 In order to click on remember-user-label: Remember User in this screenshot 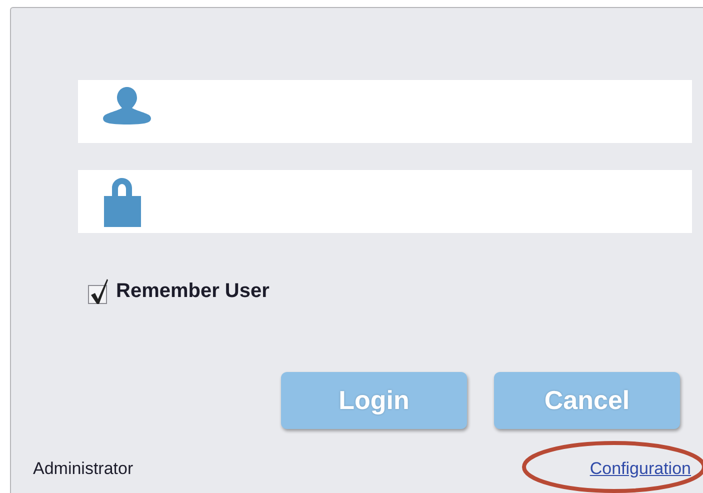, I will do `click(193, 291)`.